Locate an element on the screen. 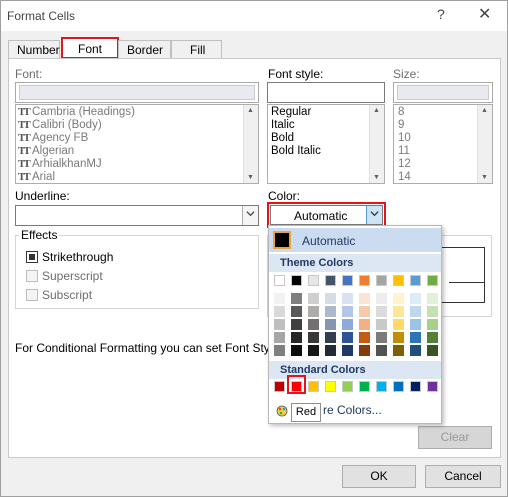  list-item: TT ArhialkhanMJ is located at coordinates (60, 164).